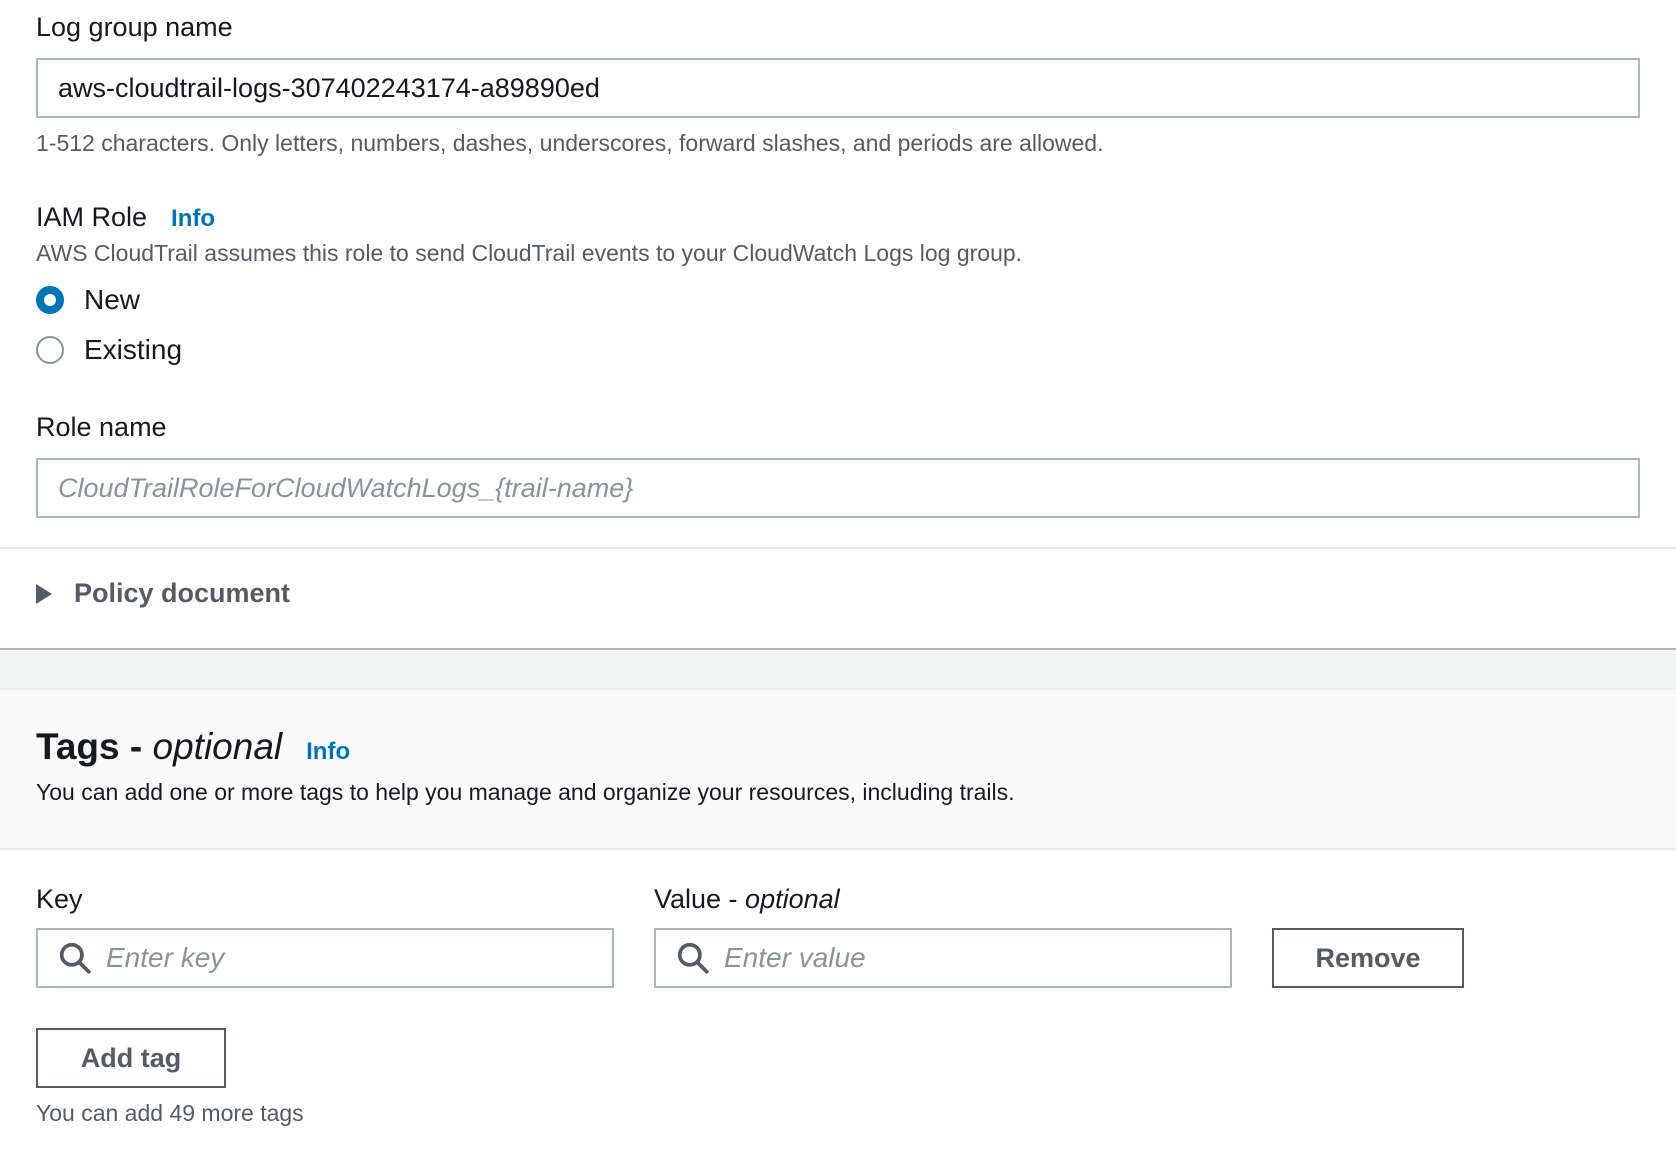  What do you see at coordinates (78, 746) in the screenshot?
I see `tags-title-text: Tags` at bounding box center [78, 746].